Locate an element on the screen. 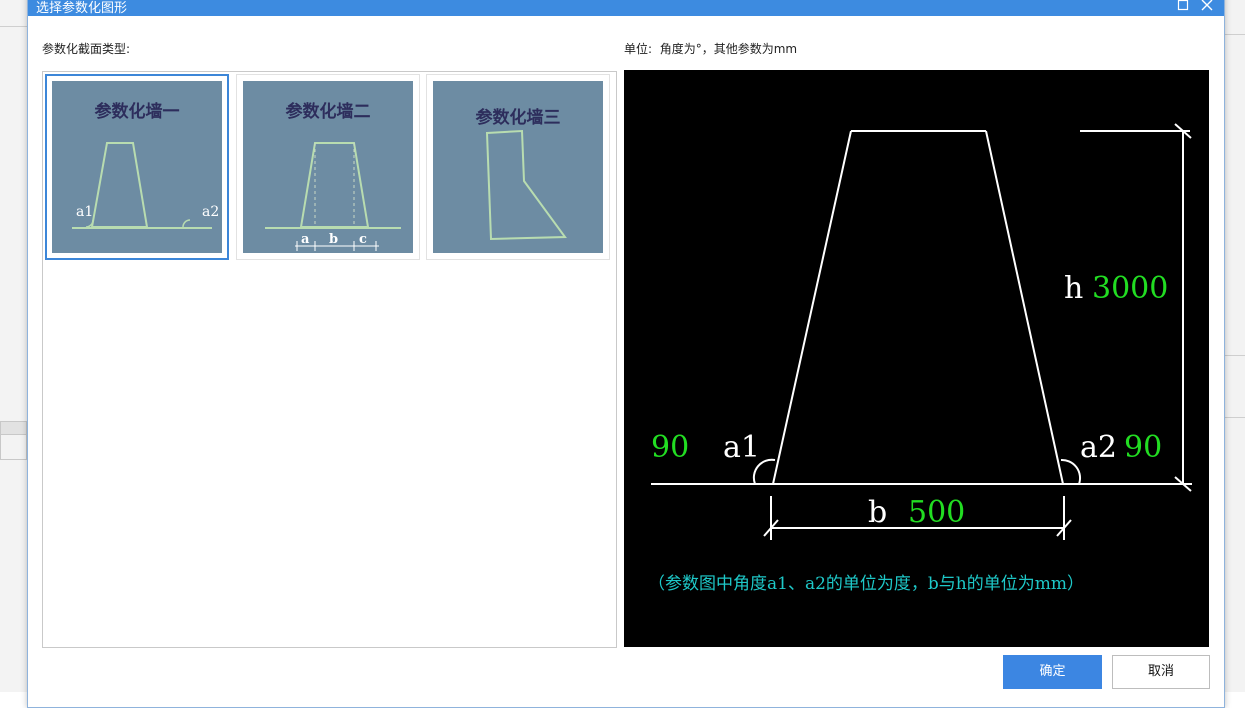 The image size is (1245, 708). a2-label: a2 is located at coordinates (1098, 447).